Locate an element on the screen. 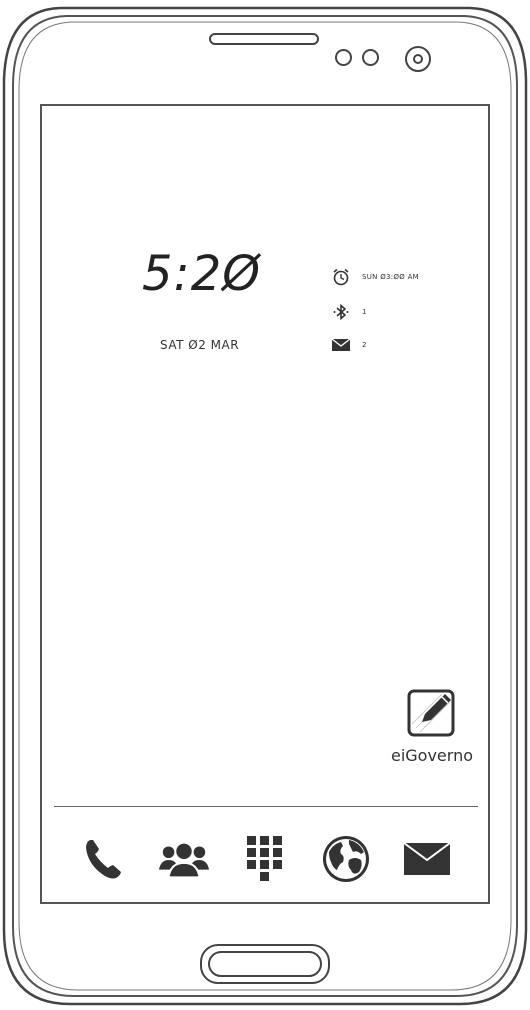  dock is located at coordinates (265, 859).